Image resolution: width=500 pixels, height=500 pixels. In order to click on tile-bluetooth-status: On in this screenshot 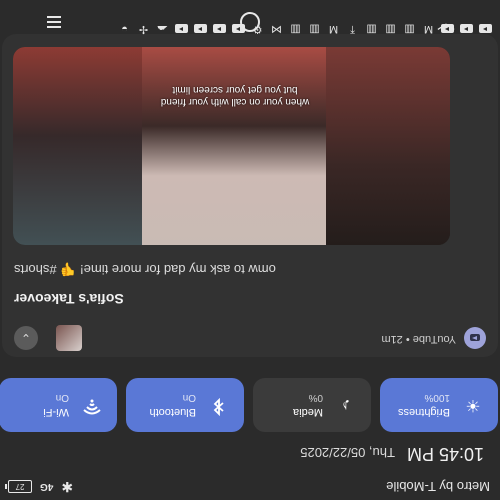, I will do `click(189, 397)`.